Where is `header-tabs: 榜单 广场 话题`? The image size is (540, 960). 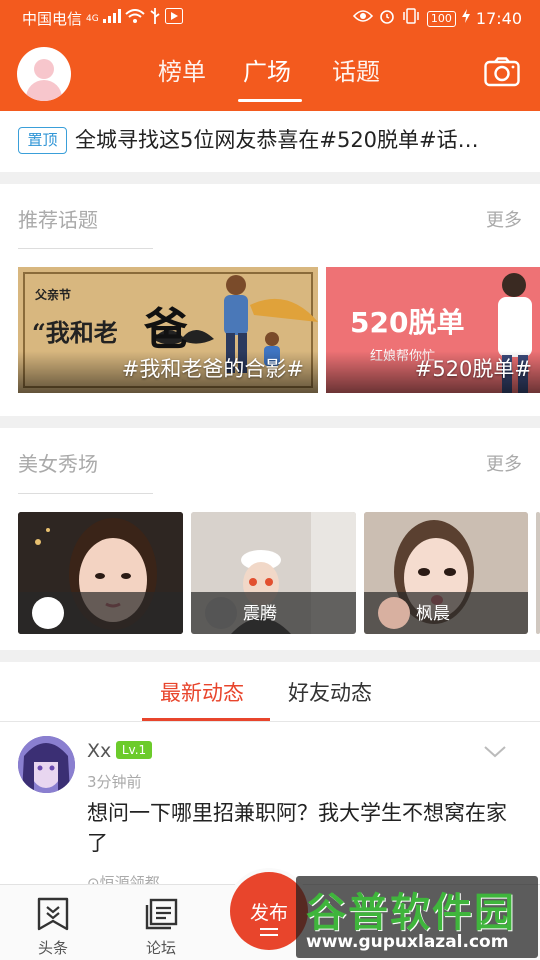 header-tabs: 榜单 广场 话题 is located at coordinates (270, 77).